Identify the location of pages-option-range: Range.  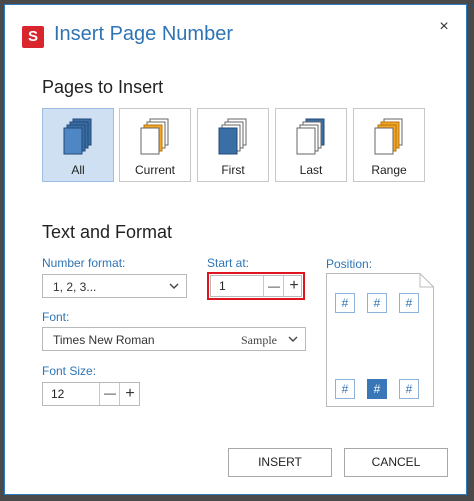
(389, 145).